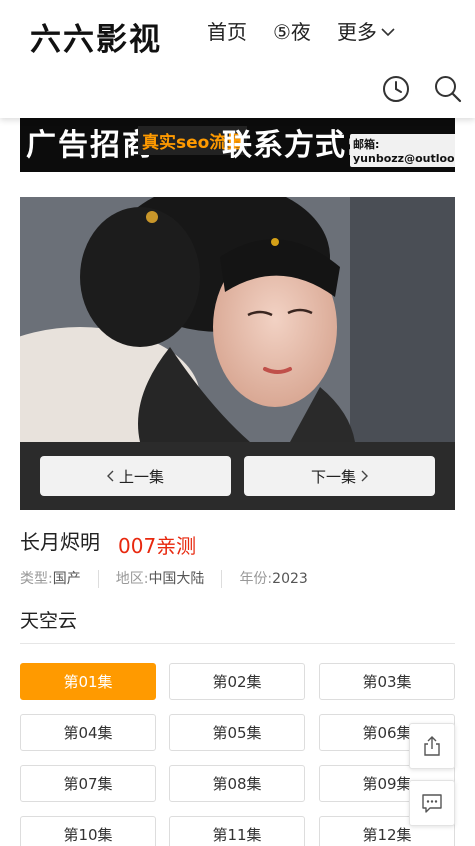 The image size is (475, 846). I want to click on nav-night: ⑤夜, so click(292, 32).